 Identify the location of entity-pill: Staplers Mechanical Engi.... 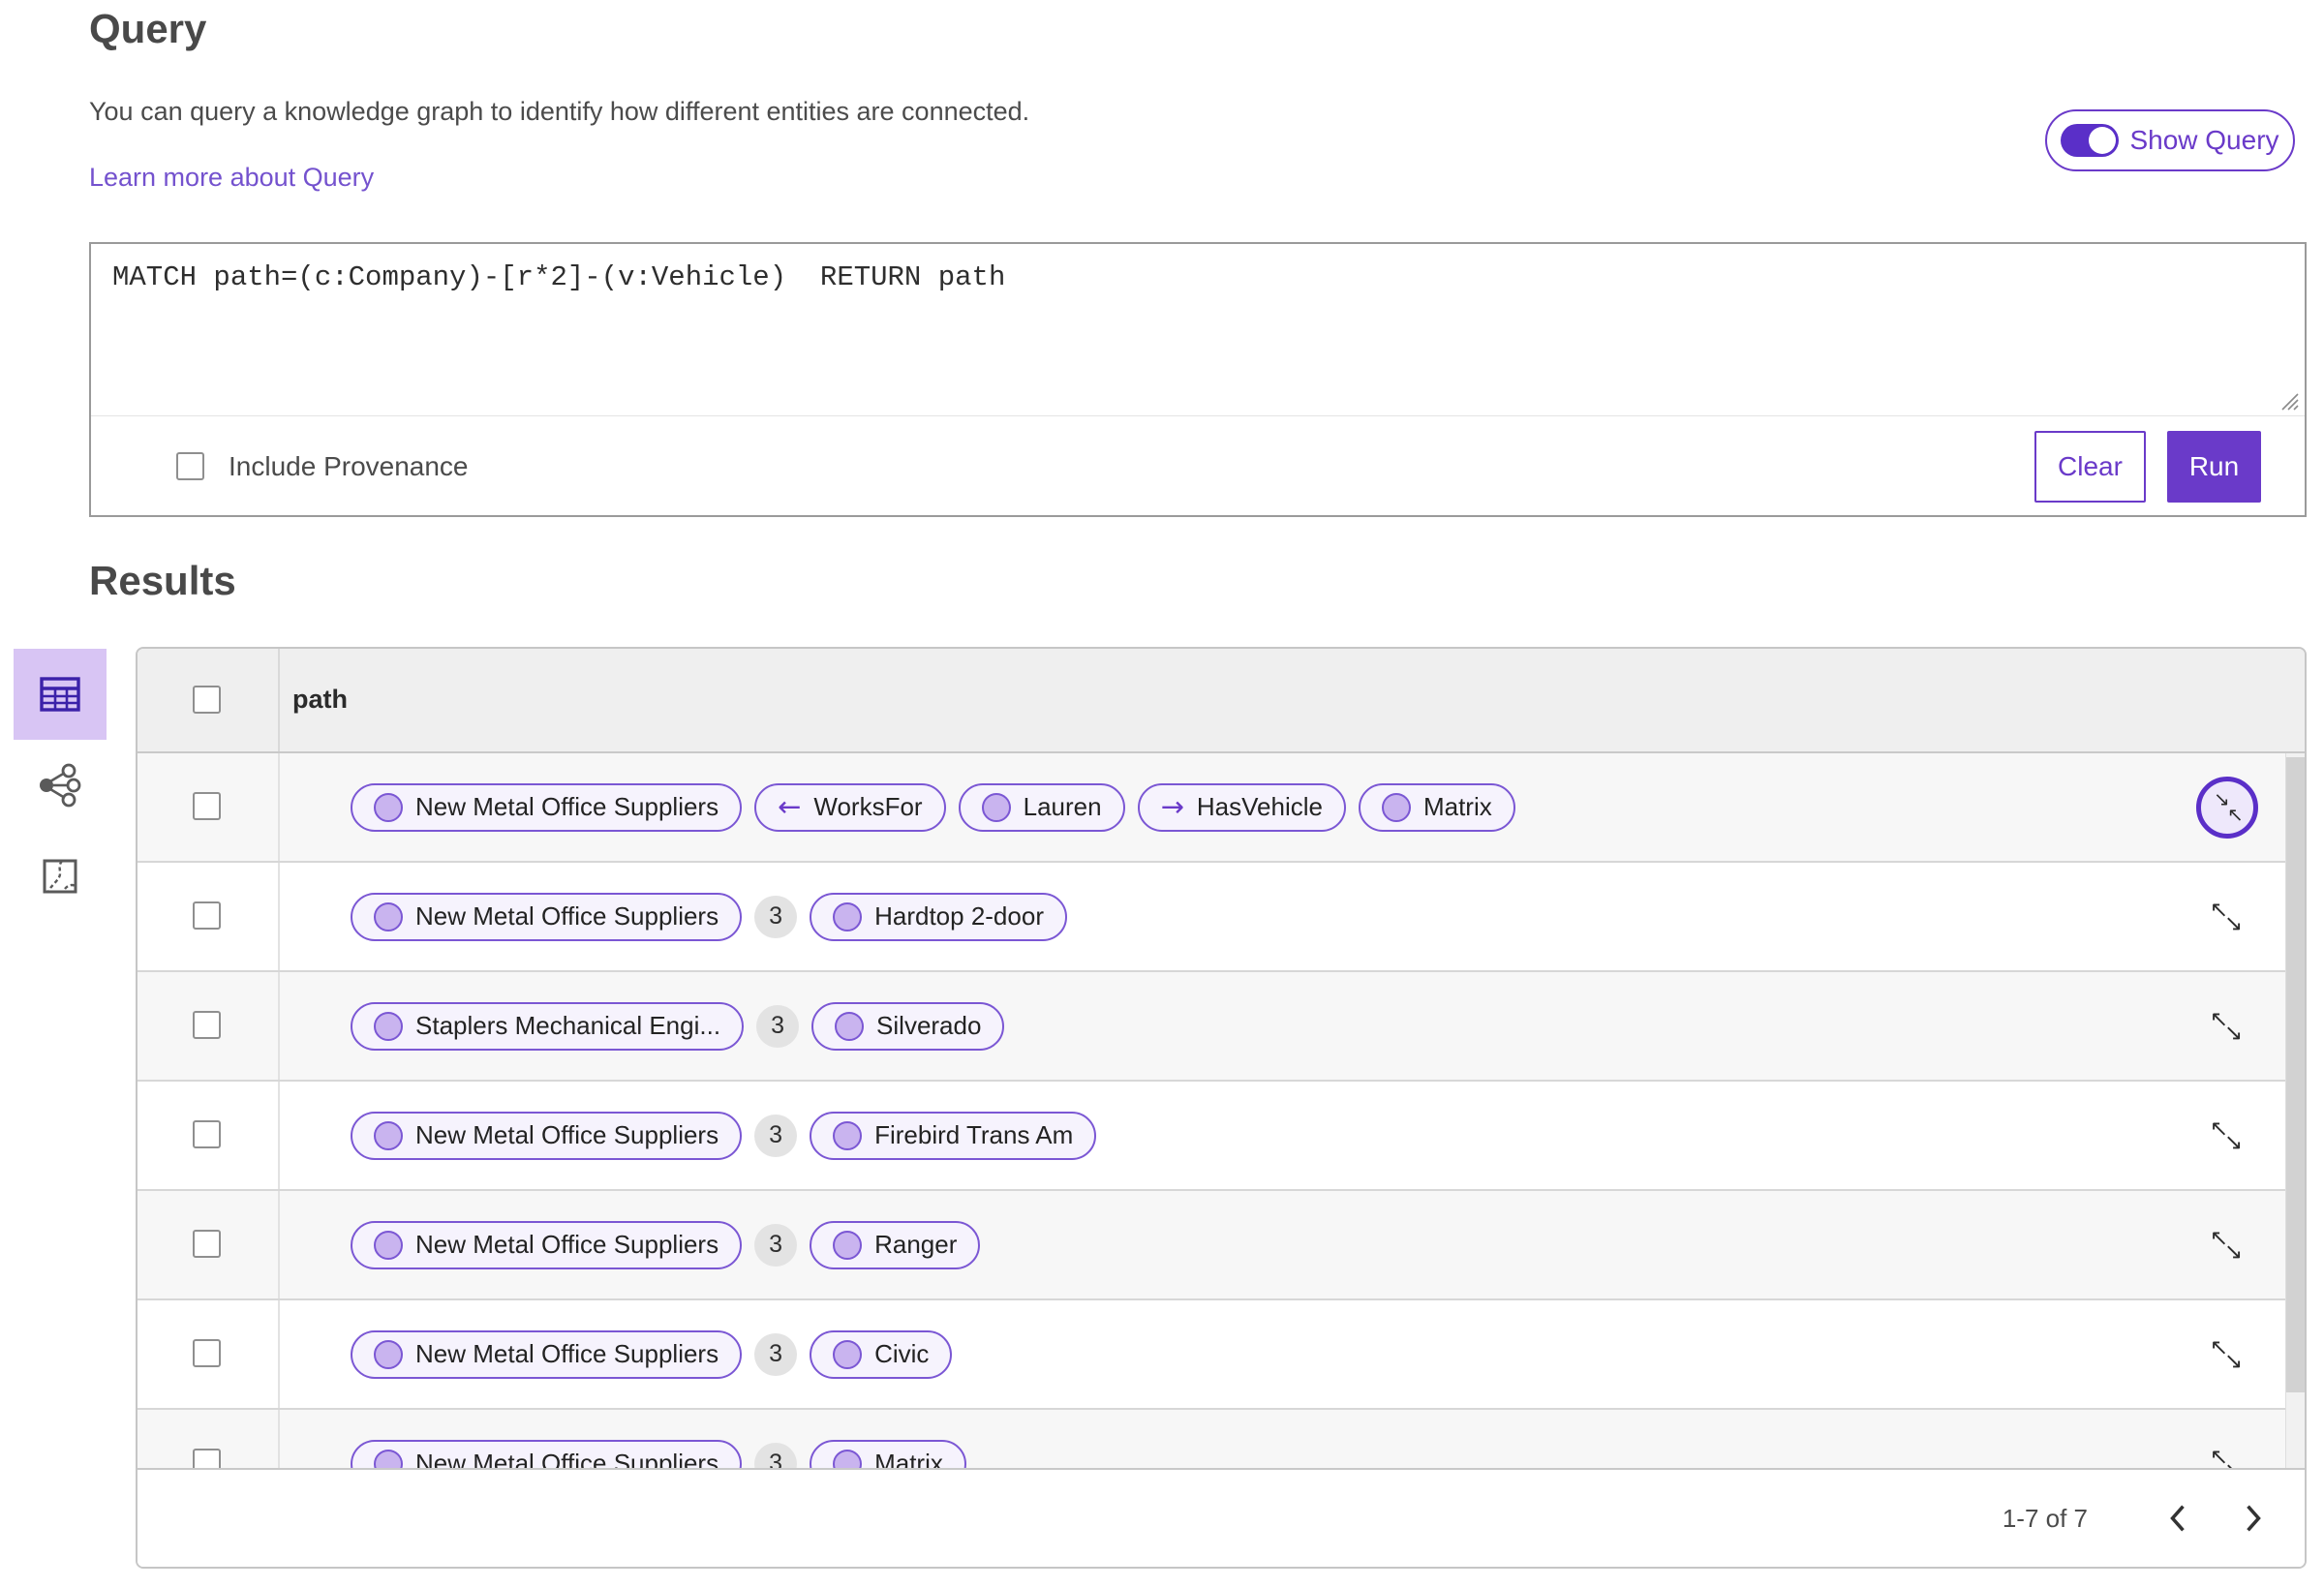
(548, 1026).